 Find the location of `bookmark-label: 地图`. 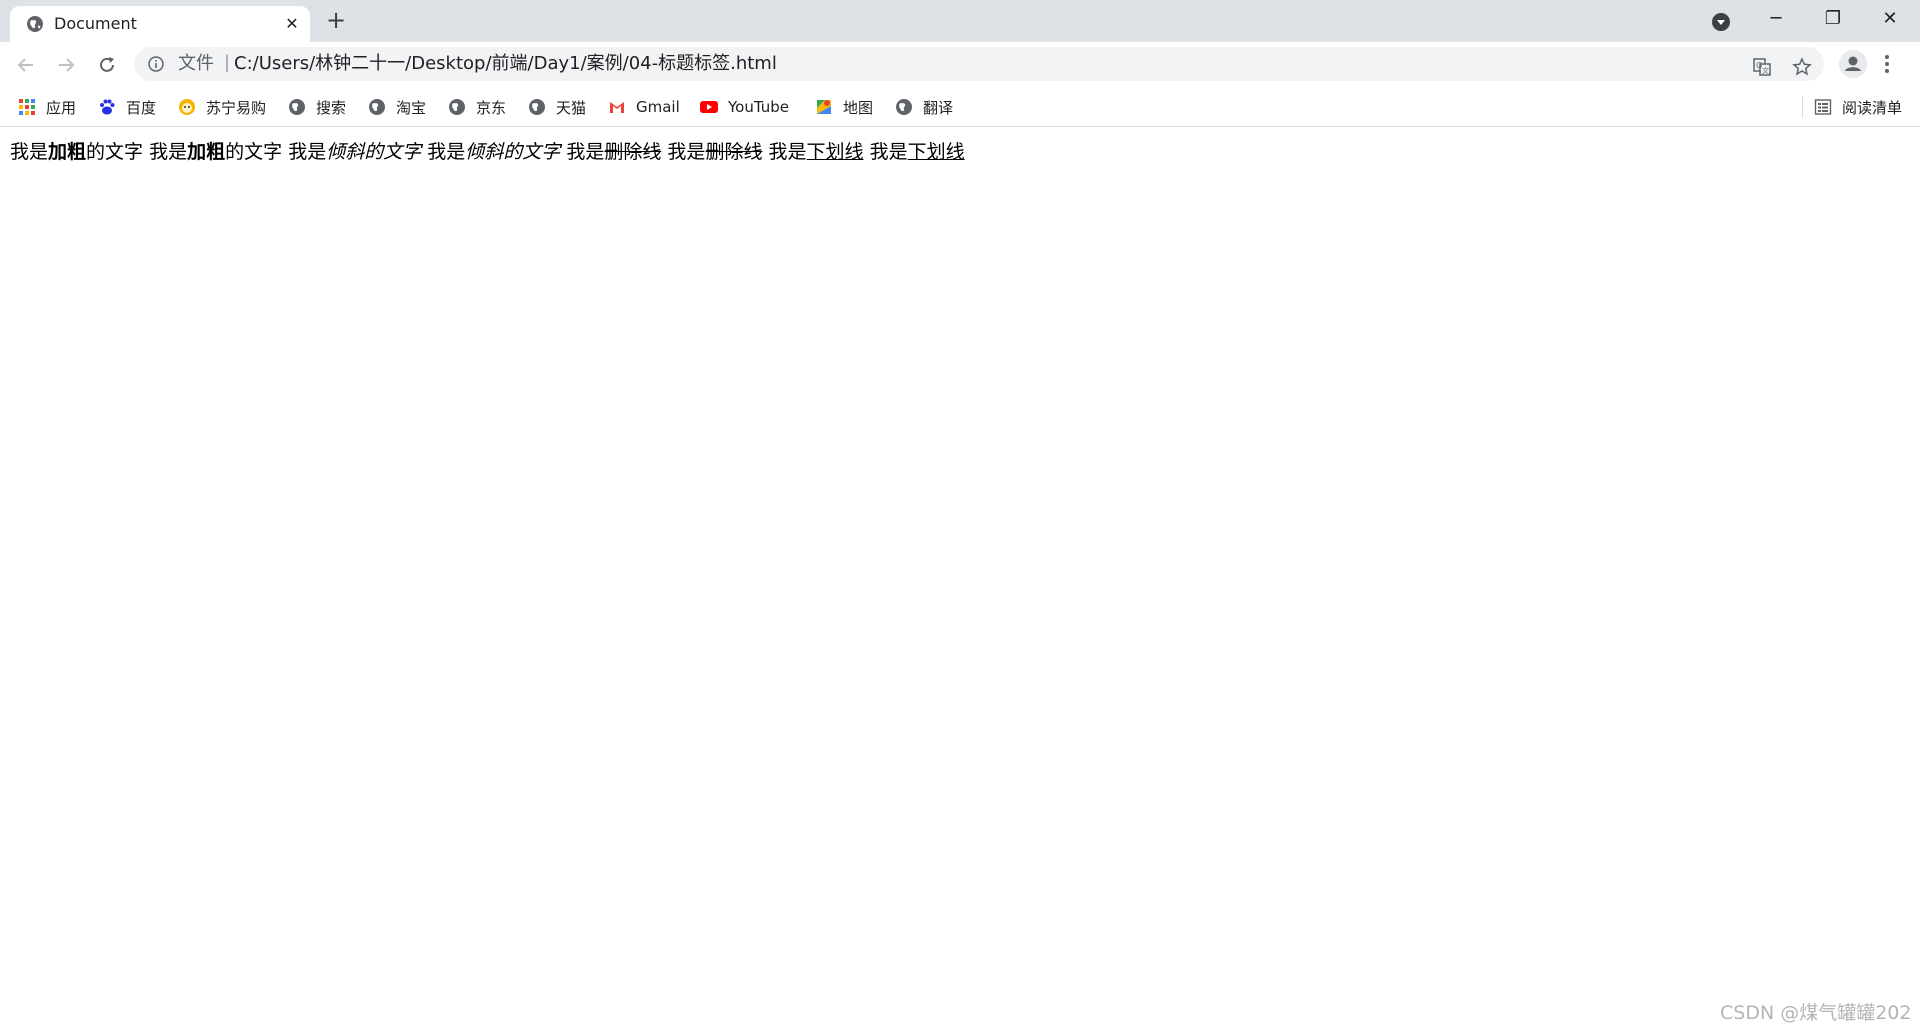

bookmark-label: 地图 is located at coordinates (858, 107).